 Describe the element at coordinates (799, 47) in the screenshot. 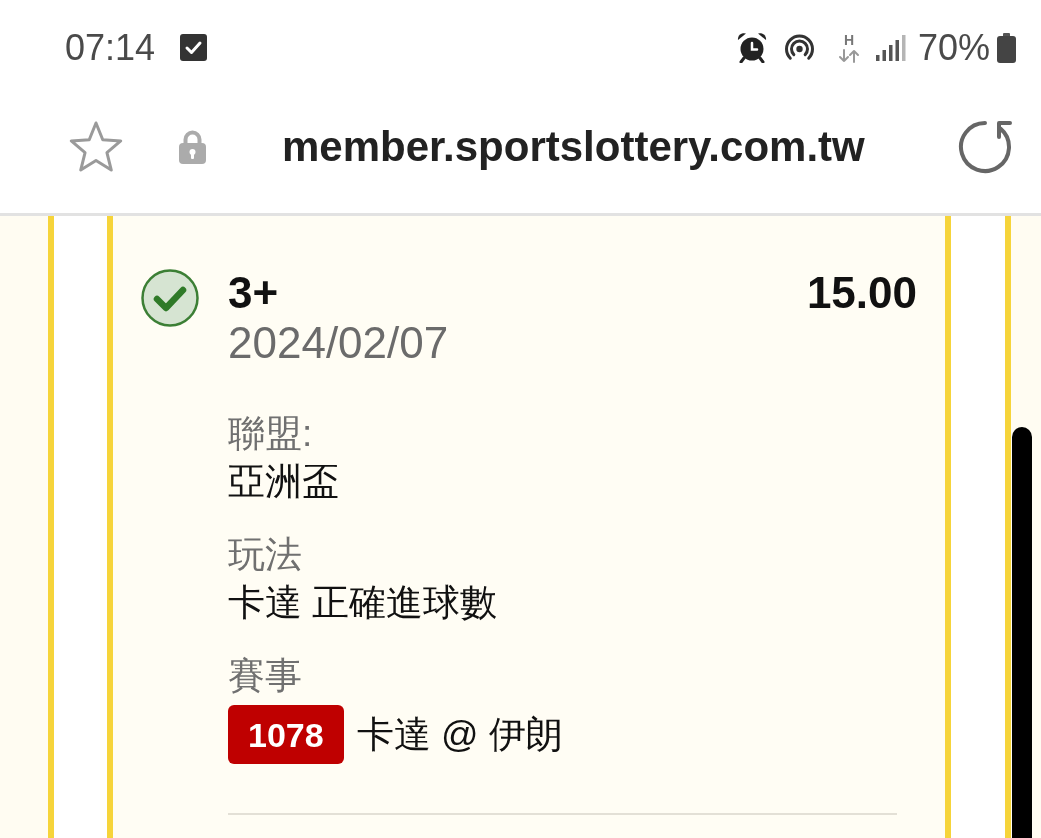

I see `hotspot-icon` at that location.